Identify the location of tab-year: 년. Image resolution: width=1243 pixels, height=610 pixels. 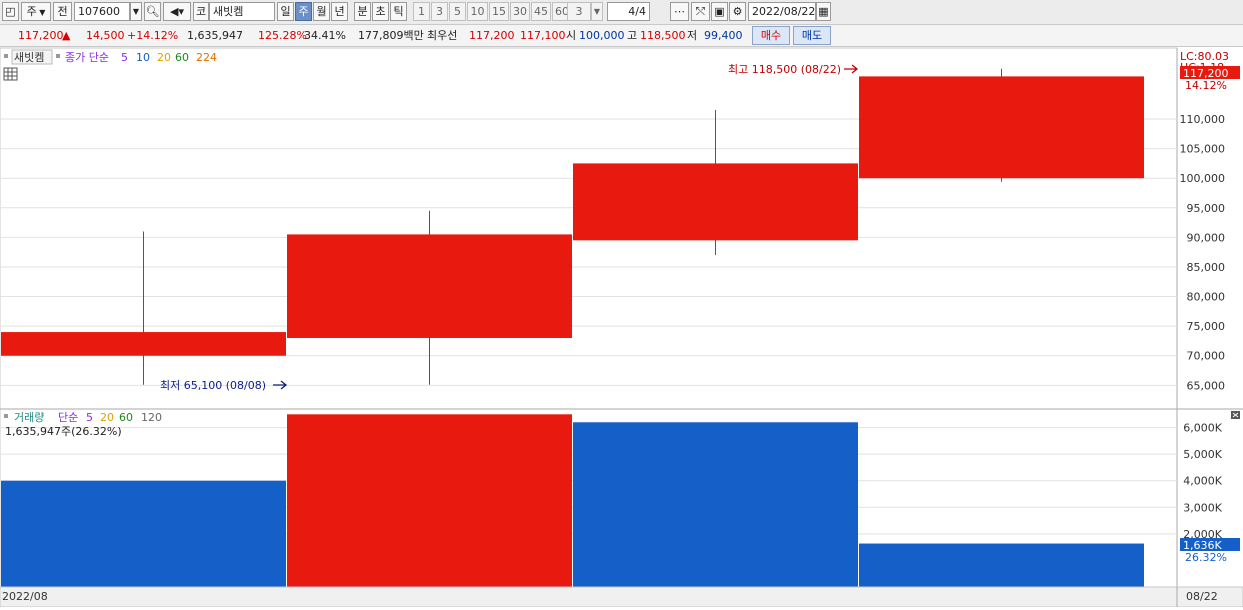
(339, 11).